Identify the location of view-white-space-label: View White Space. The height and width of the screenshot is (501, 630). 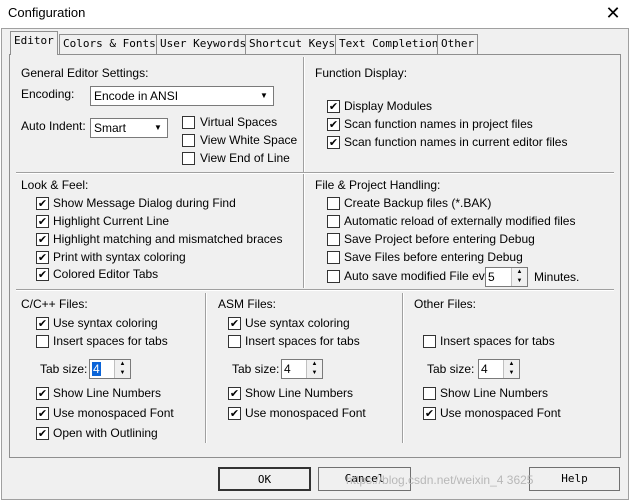
(249, 140).